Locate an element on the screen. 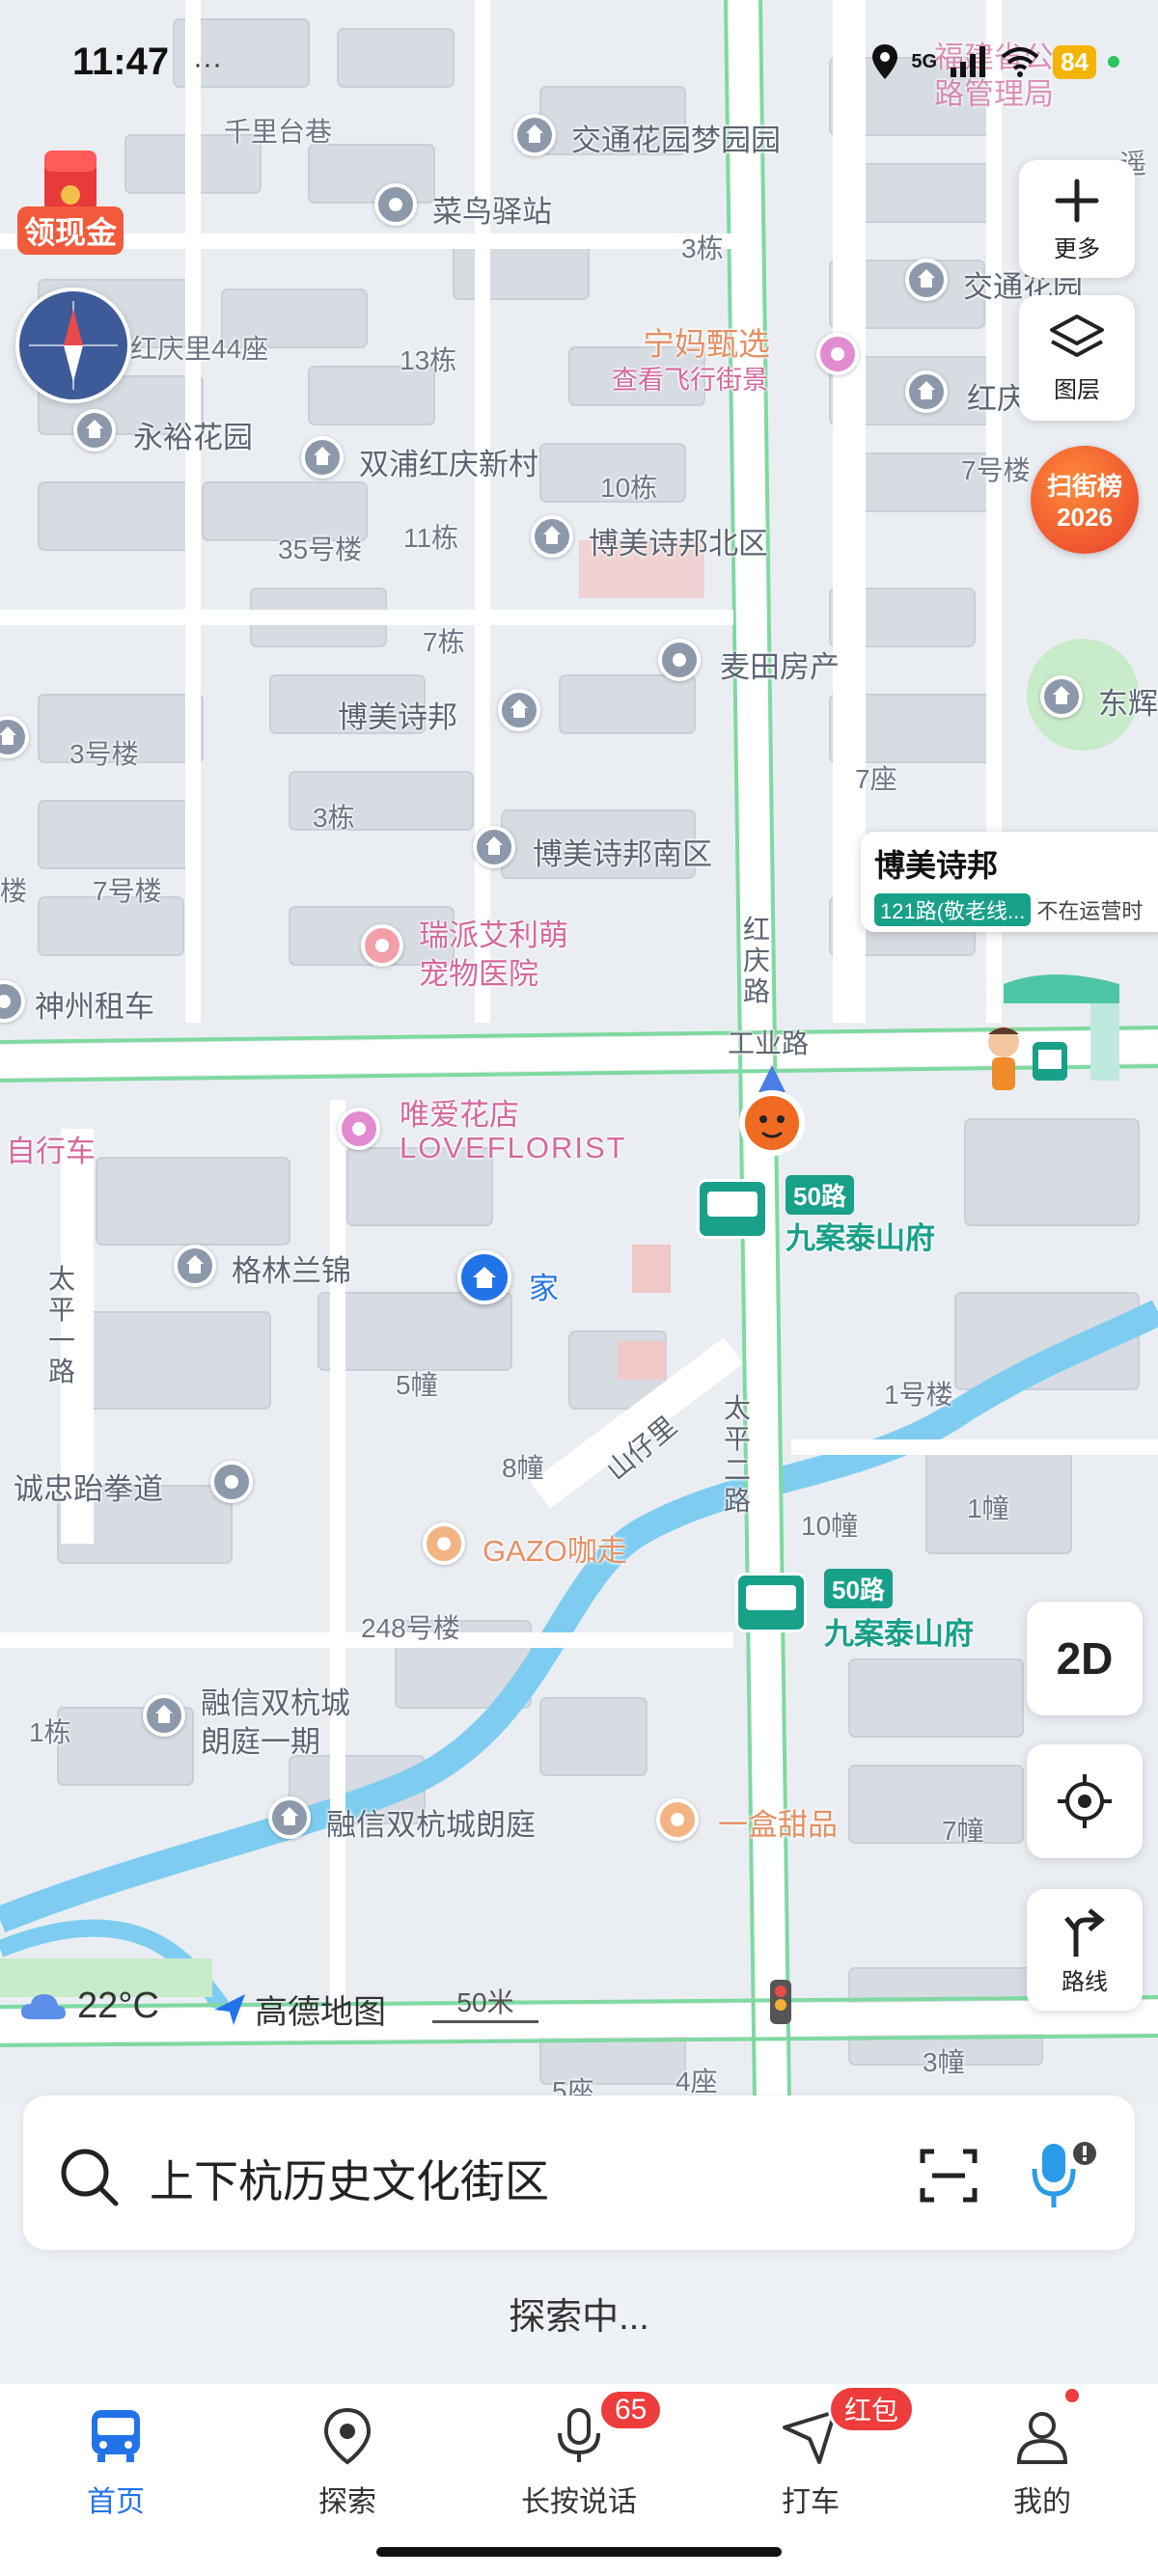  map-label: LOVEFLORIST is located at coordinates (513, 1148).